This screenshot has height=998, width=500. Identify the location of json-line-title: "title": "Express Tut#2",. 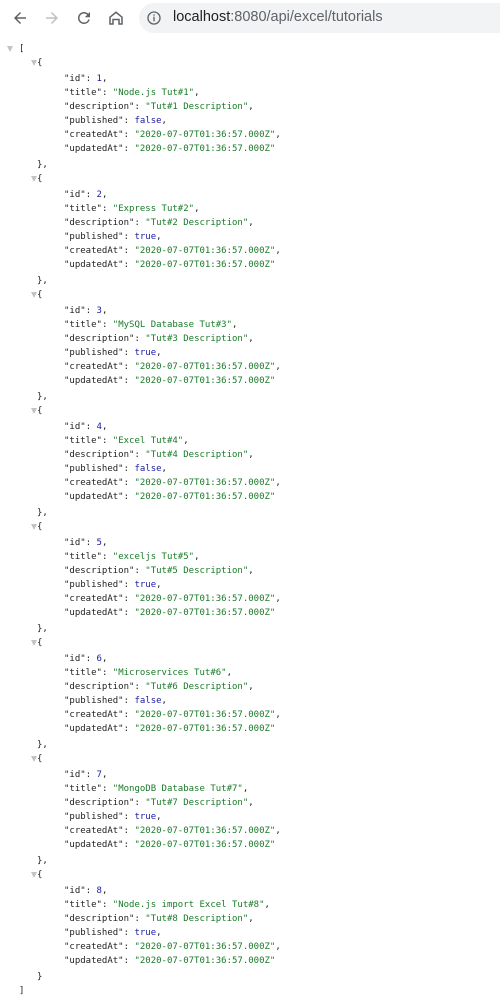
(131, 209).